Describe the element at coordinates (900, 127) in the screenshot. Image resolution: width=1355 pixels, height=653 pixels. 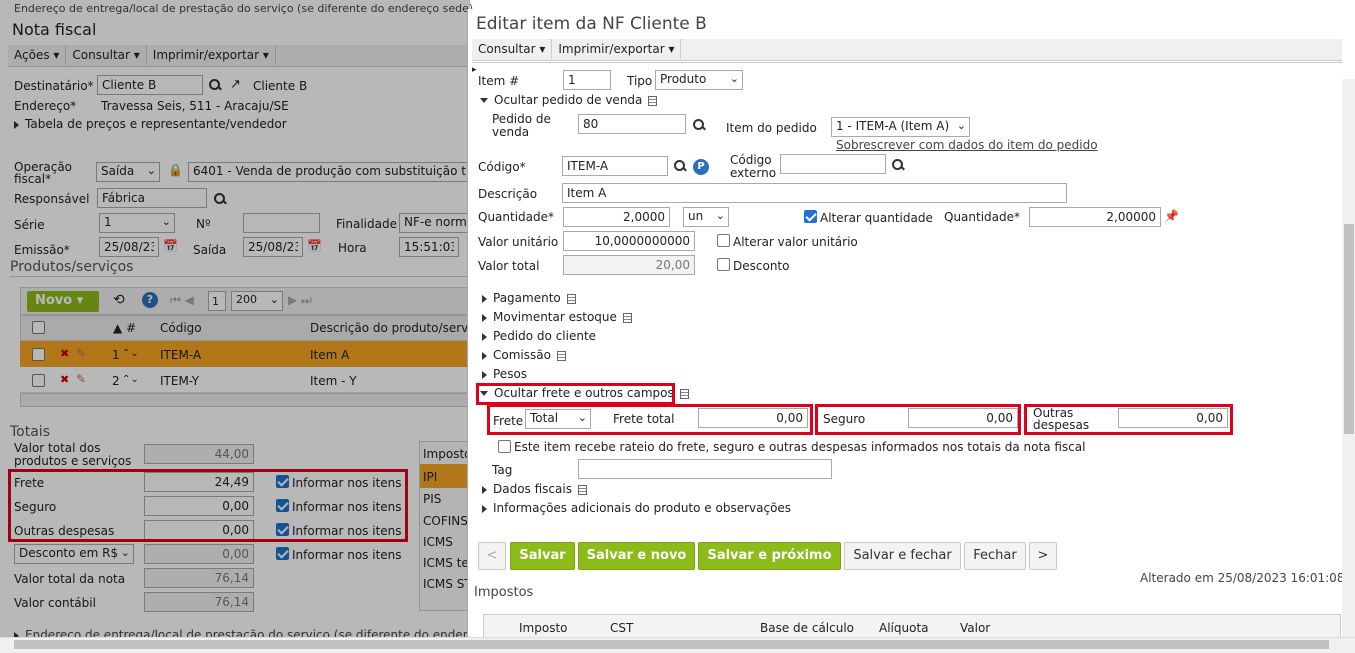
I see `item-pedido-select: 1 - ITEM-A (Item A) ⌄` at that location.